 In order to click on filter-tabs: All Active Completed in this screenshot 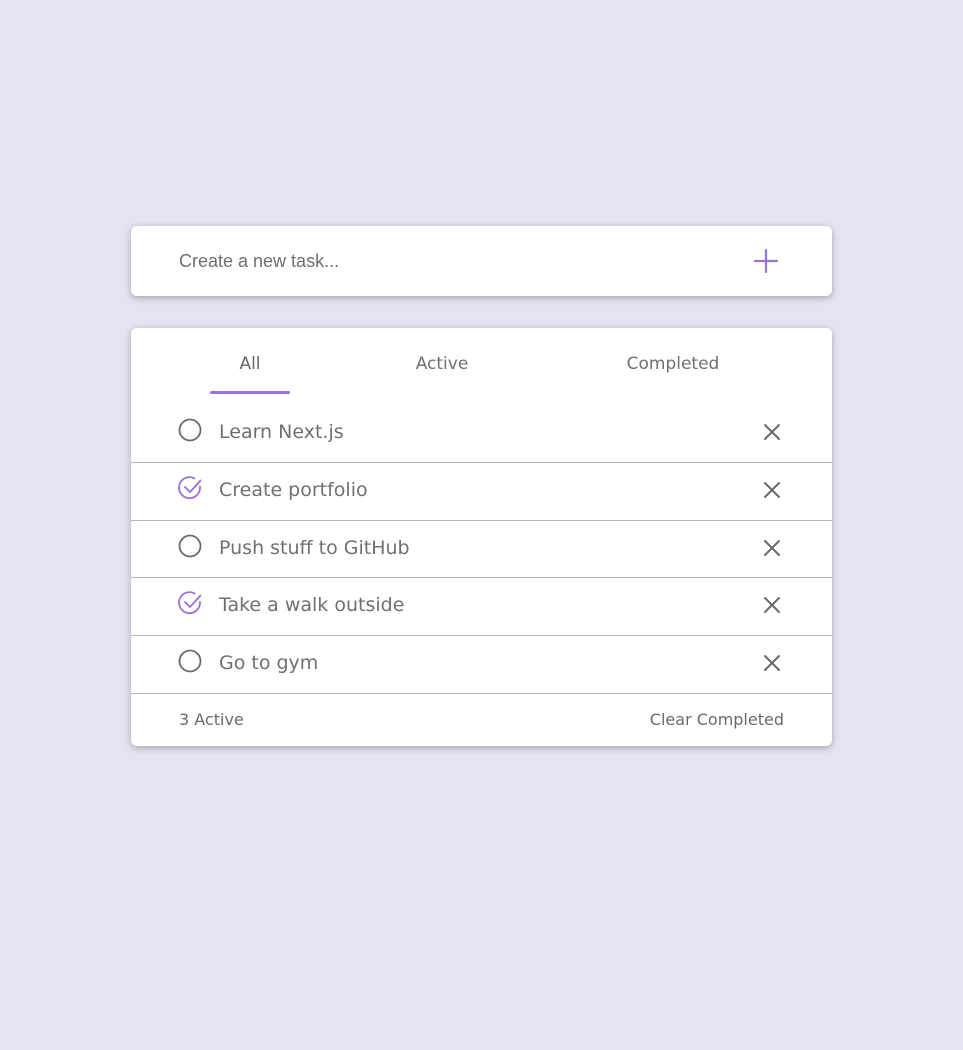, I will do `click(481, 361)`.